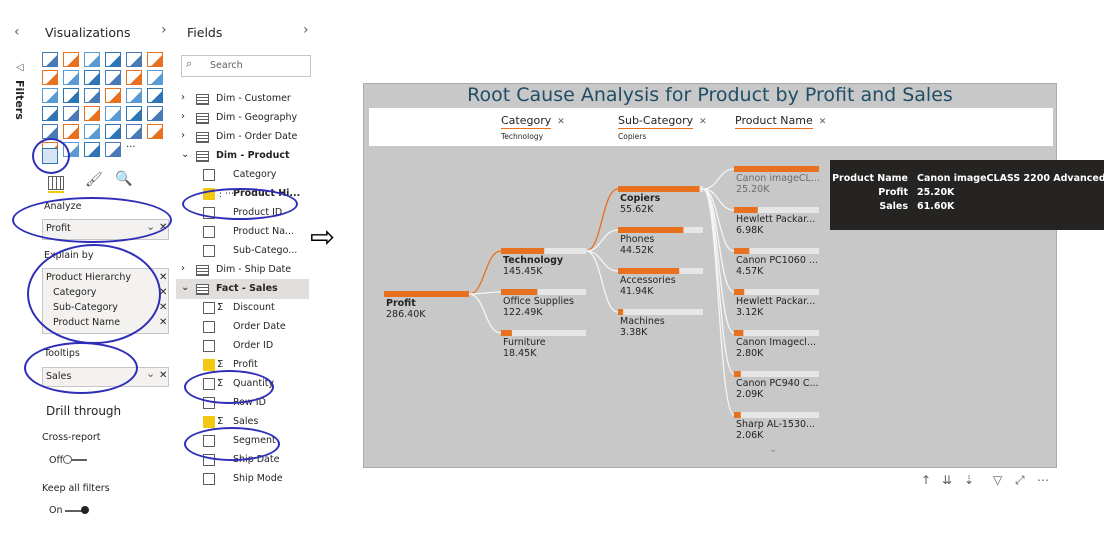  What do you see at coordinates (242, 365) in the screenshot?
I see `field-item: Σ Profit` at bounding box center [242, 365].